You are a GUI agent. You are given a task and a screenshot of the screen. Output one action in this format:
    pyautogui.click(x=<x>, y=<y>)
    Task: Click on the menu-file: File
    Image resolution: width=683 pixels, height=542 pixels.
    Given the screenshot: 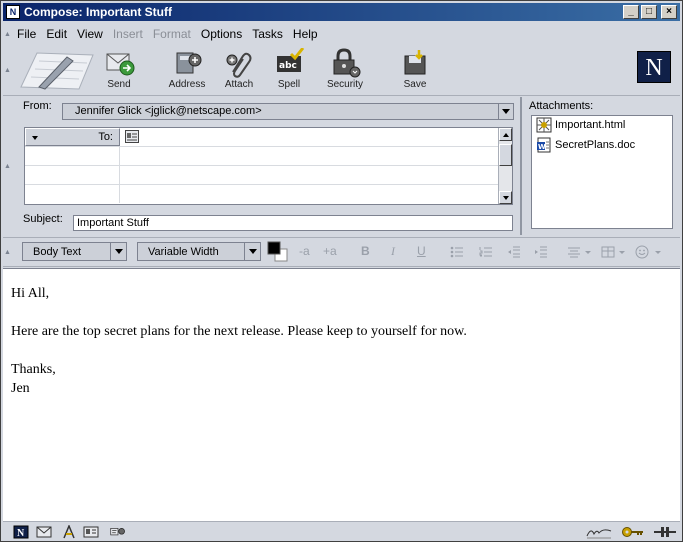 What is the action you would take?
    pyautogui.click(x=26, y=34)
    